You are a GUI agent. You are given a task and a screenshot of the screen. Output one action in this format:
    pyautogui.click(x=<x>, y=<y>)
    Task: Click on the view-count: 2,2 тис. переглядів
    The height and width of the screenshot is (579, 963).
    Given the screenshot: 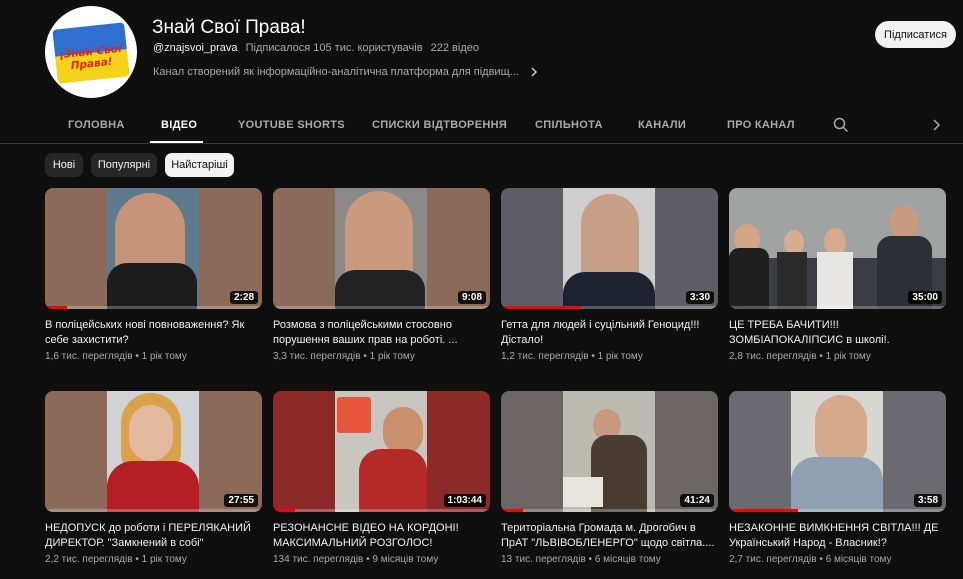 What is the action you would take?
    pyautogui.click(x=89, y=559)
    